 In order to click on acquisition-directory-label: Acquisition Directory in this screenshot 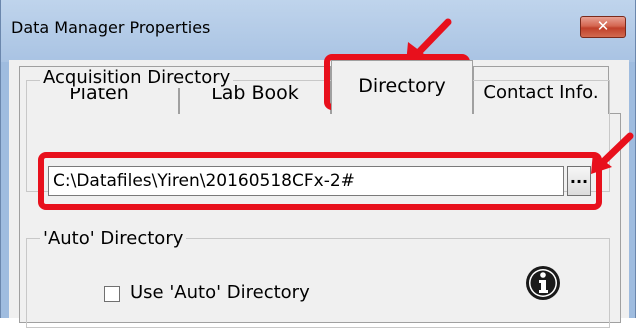, I will do `click(137, 77)`.